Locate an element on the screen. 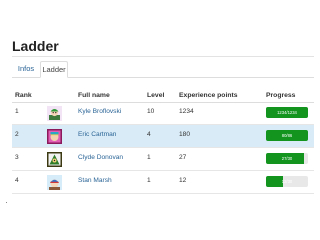 The width and height of the screenshot is (320, 240). column-header-progress: Progress is located at coordinates (281, 95).